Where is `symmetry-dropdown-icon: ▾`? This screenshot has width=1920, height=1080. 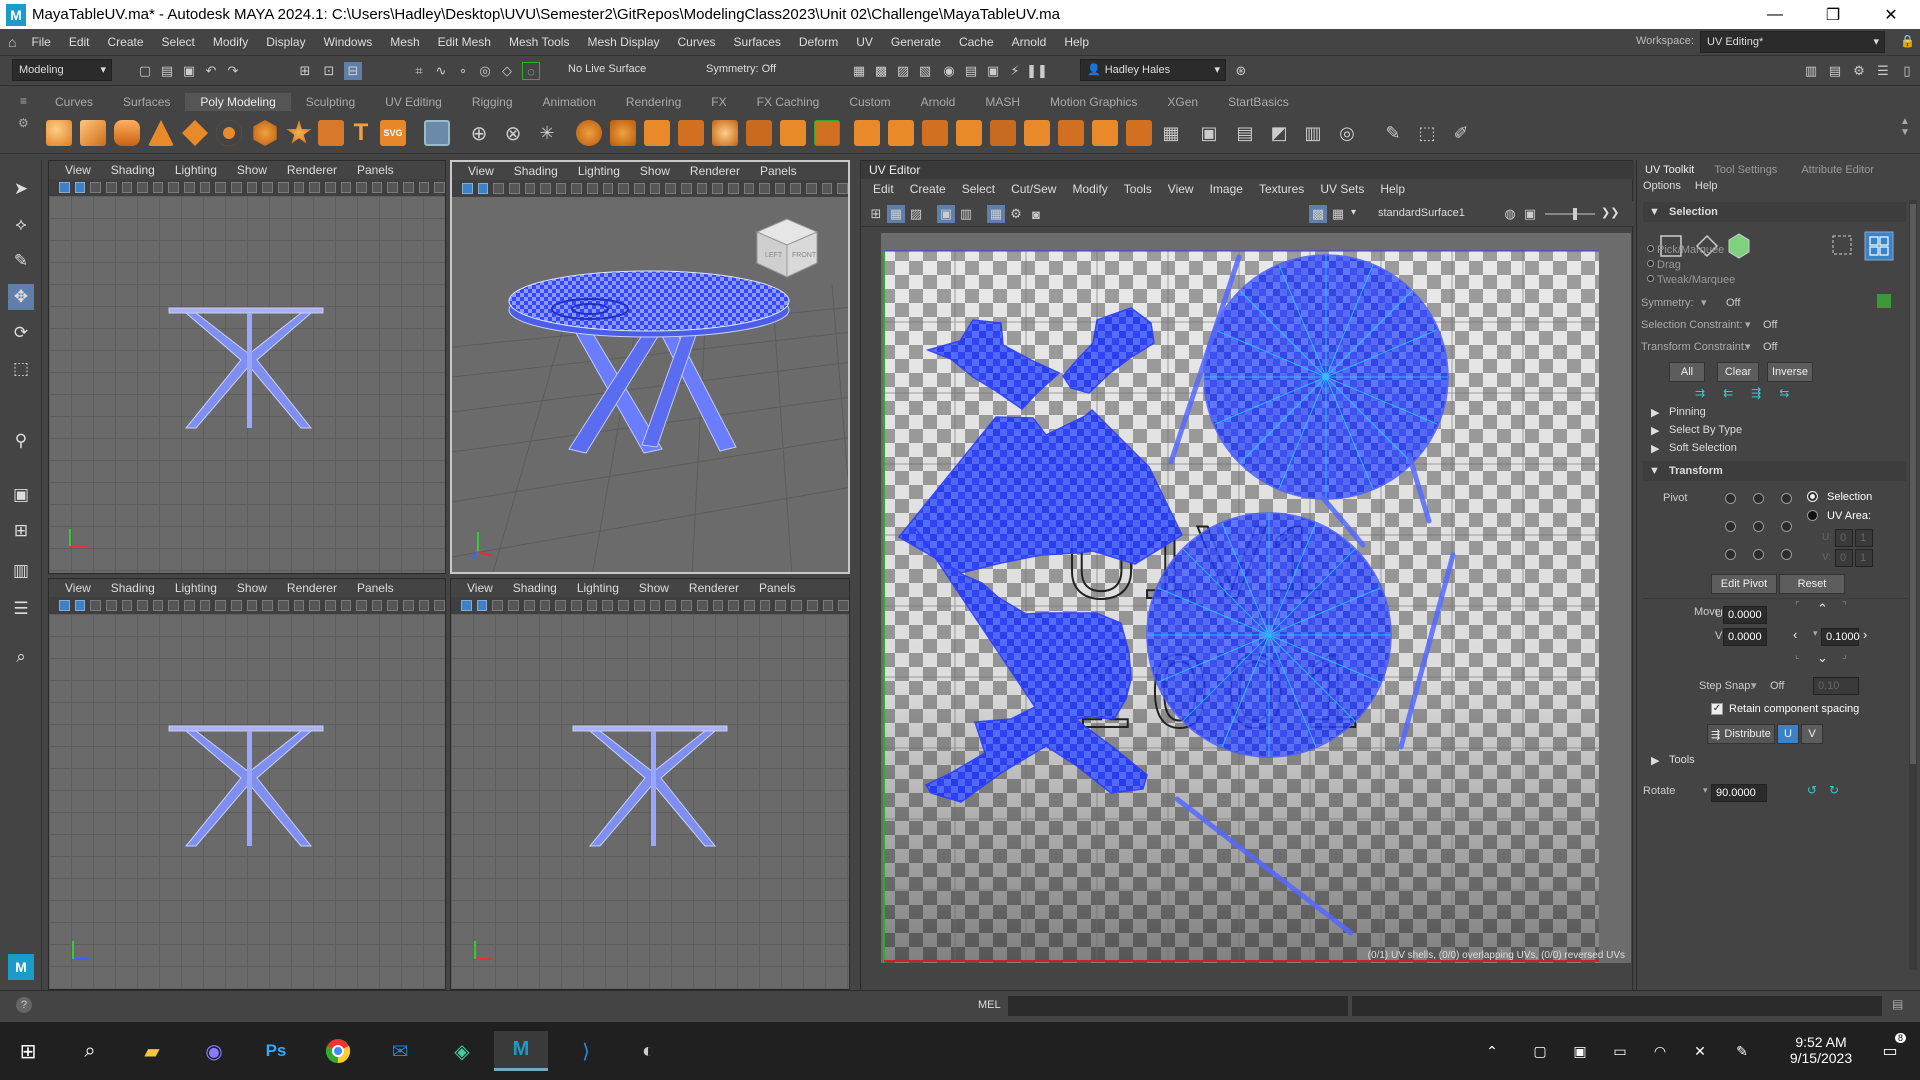
symmetry-dropdown-icon: ▾ is located at coordinates (1704, 302).